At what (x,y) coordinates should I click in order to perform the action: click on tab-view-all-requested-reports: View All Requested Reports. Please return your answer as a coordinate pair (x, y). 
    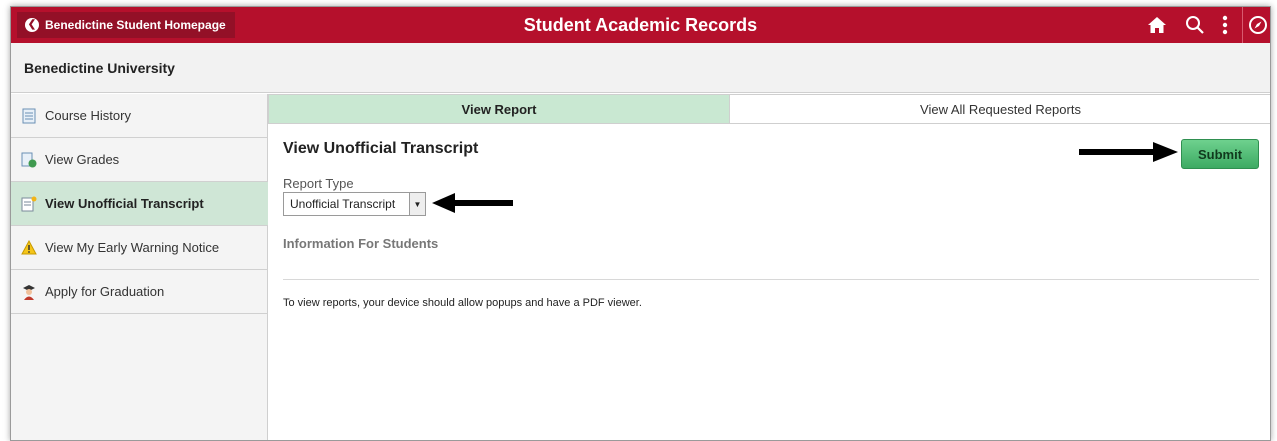
    Looking at the image, I should click on (999, 109).